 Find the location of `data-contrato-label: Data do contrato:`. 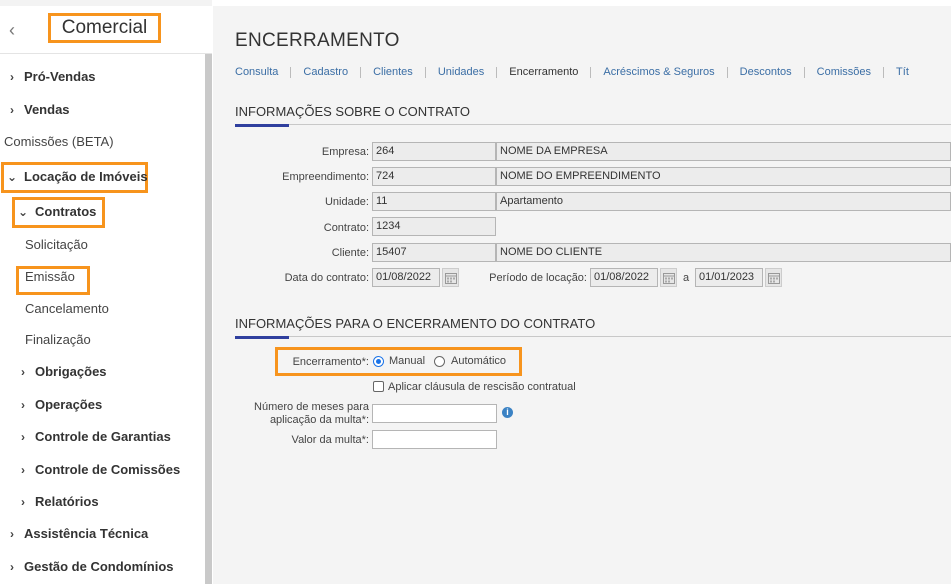

data-contrato-label: Data do contrato: is located at coordinates (326, 278).